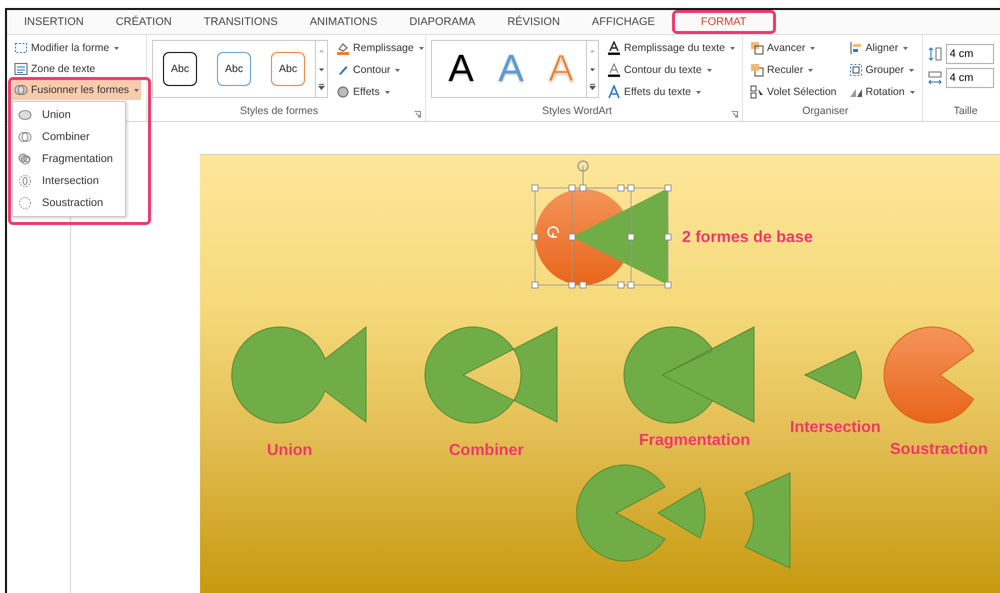 The height and width of the screenshot is (593, 1000). Describe the element at coordinates (69, 203) in the screenshot. I see `menu-item: Soustraction` at that location.